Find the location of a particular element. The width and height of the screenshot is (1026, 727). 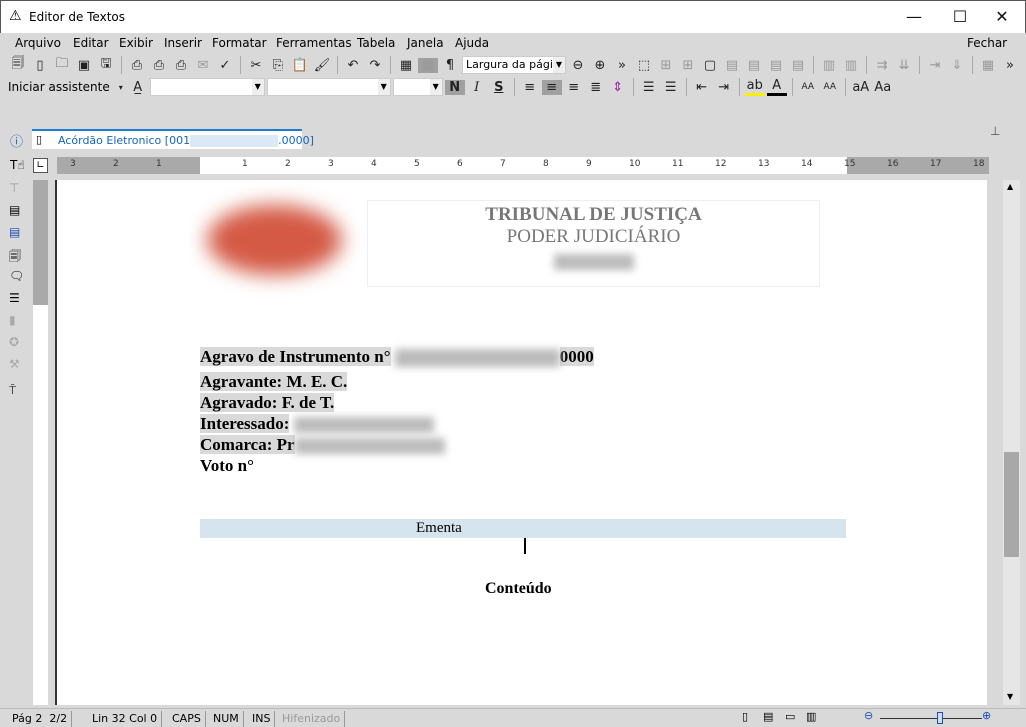

lowercase-icon: aA is located at coordinates (861, 87).